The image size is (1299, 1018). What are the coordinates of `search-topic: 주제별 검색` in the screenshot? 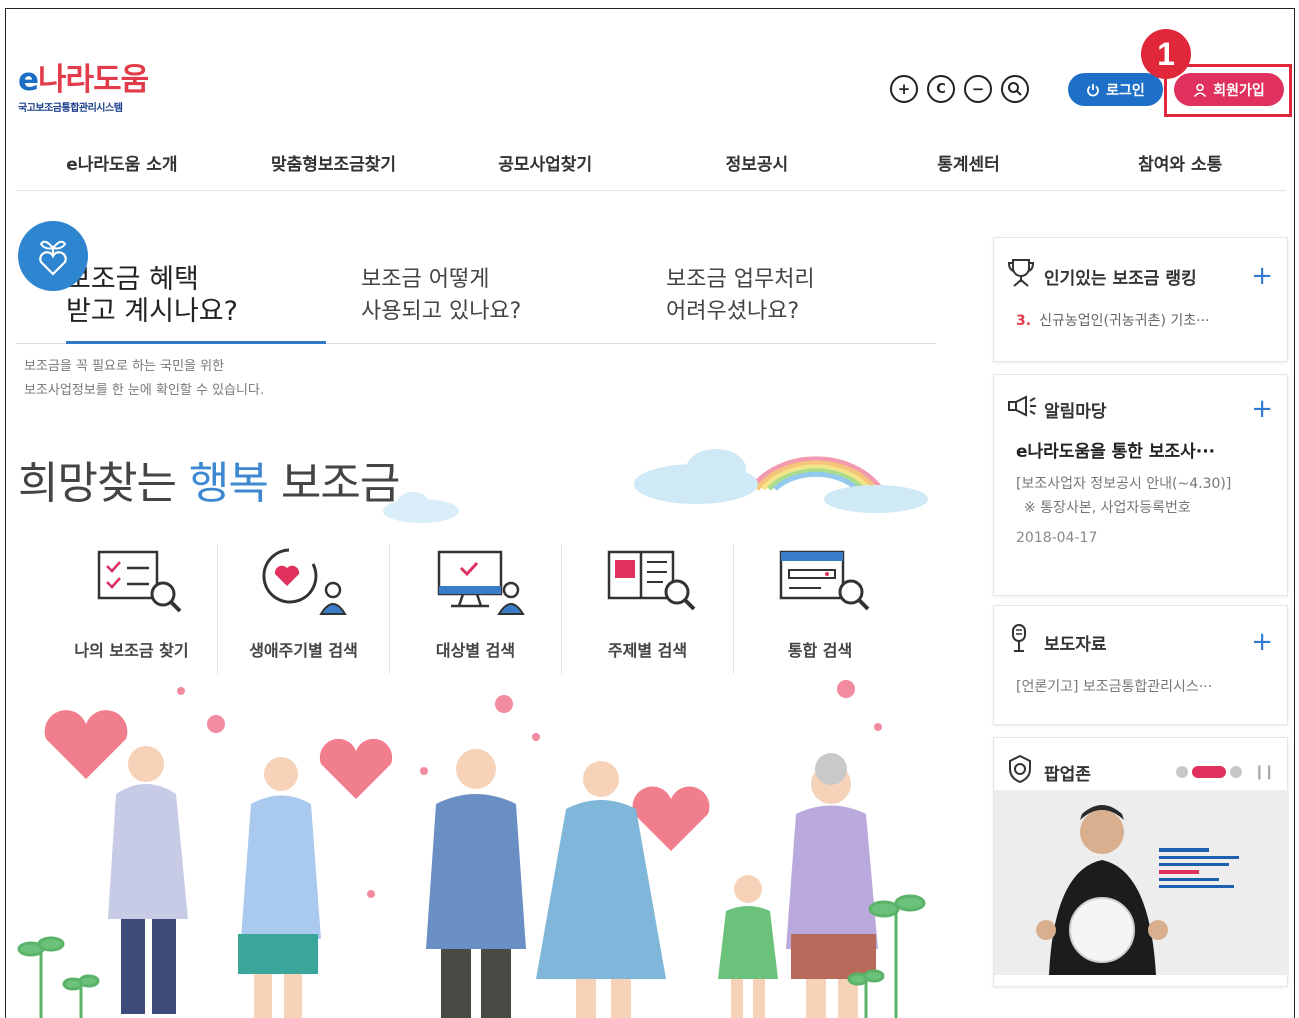 It's located at (648, 609).